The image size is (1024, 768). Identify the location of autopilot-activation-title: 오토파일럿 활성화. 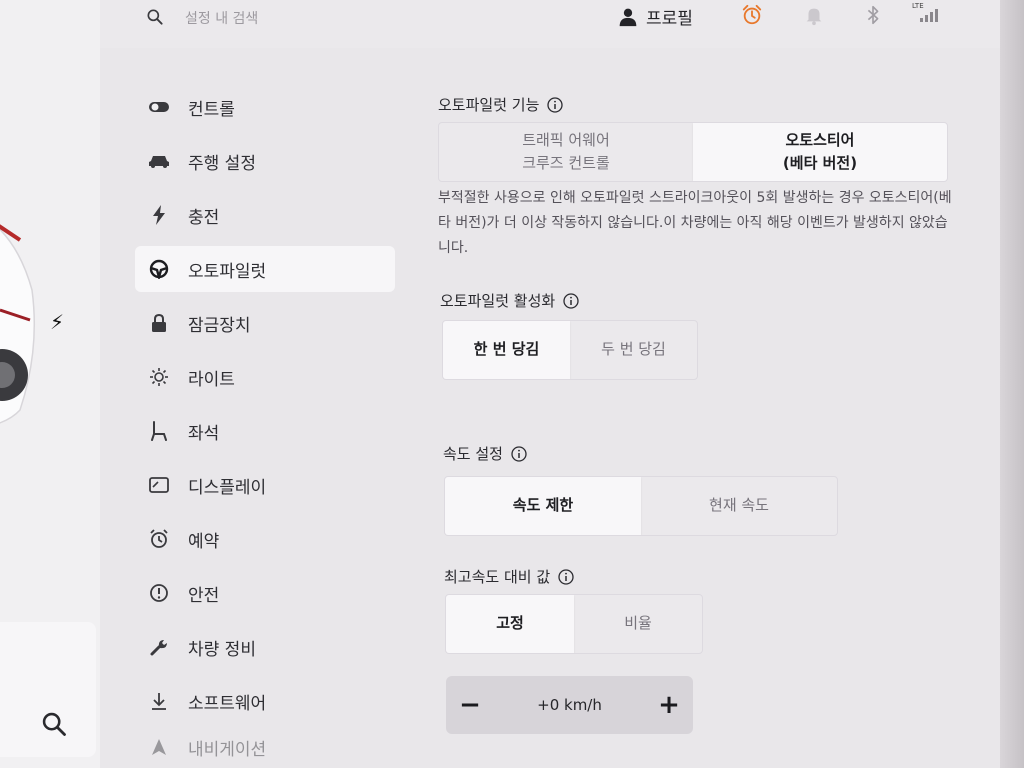
(509, 300).